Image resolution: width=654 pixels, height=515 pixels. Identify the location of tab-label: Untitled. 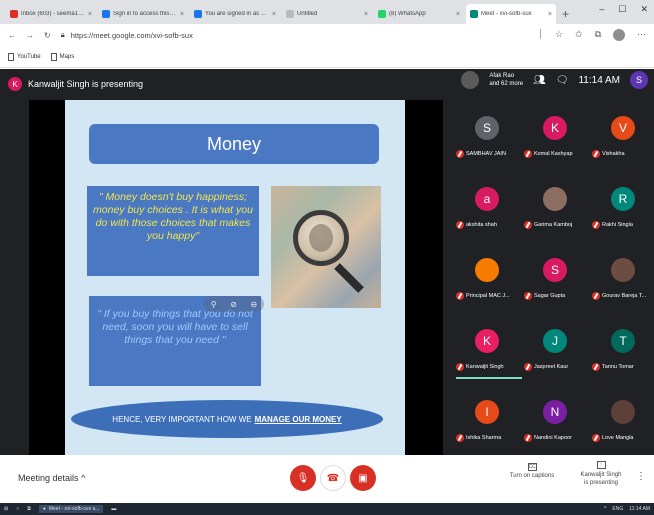
(307, 14).